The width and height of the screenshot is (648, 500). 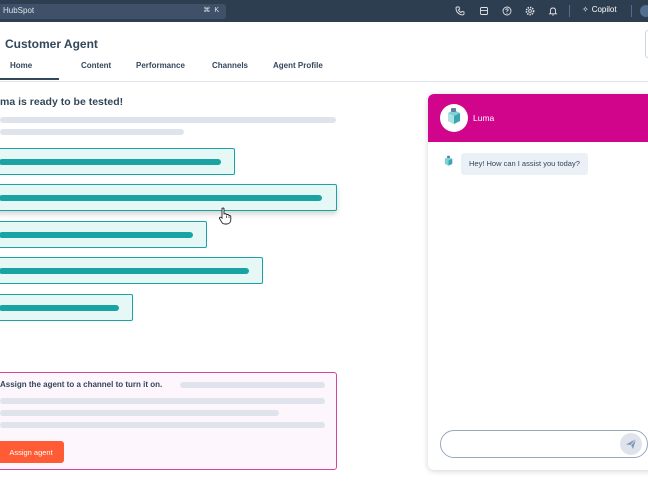 I want to click on assign-agent-button: Assign agent, so click(x=32, y=452).